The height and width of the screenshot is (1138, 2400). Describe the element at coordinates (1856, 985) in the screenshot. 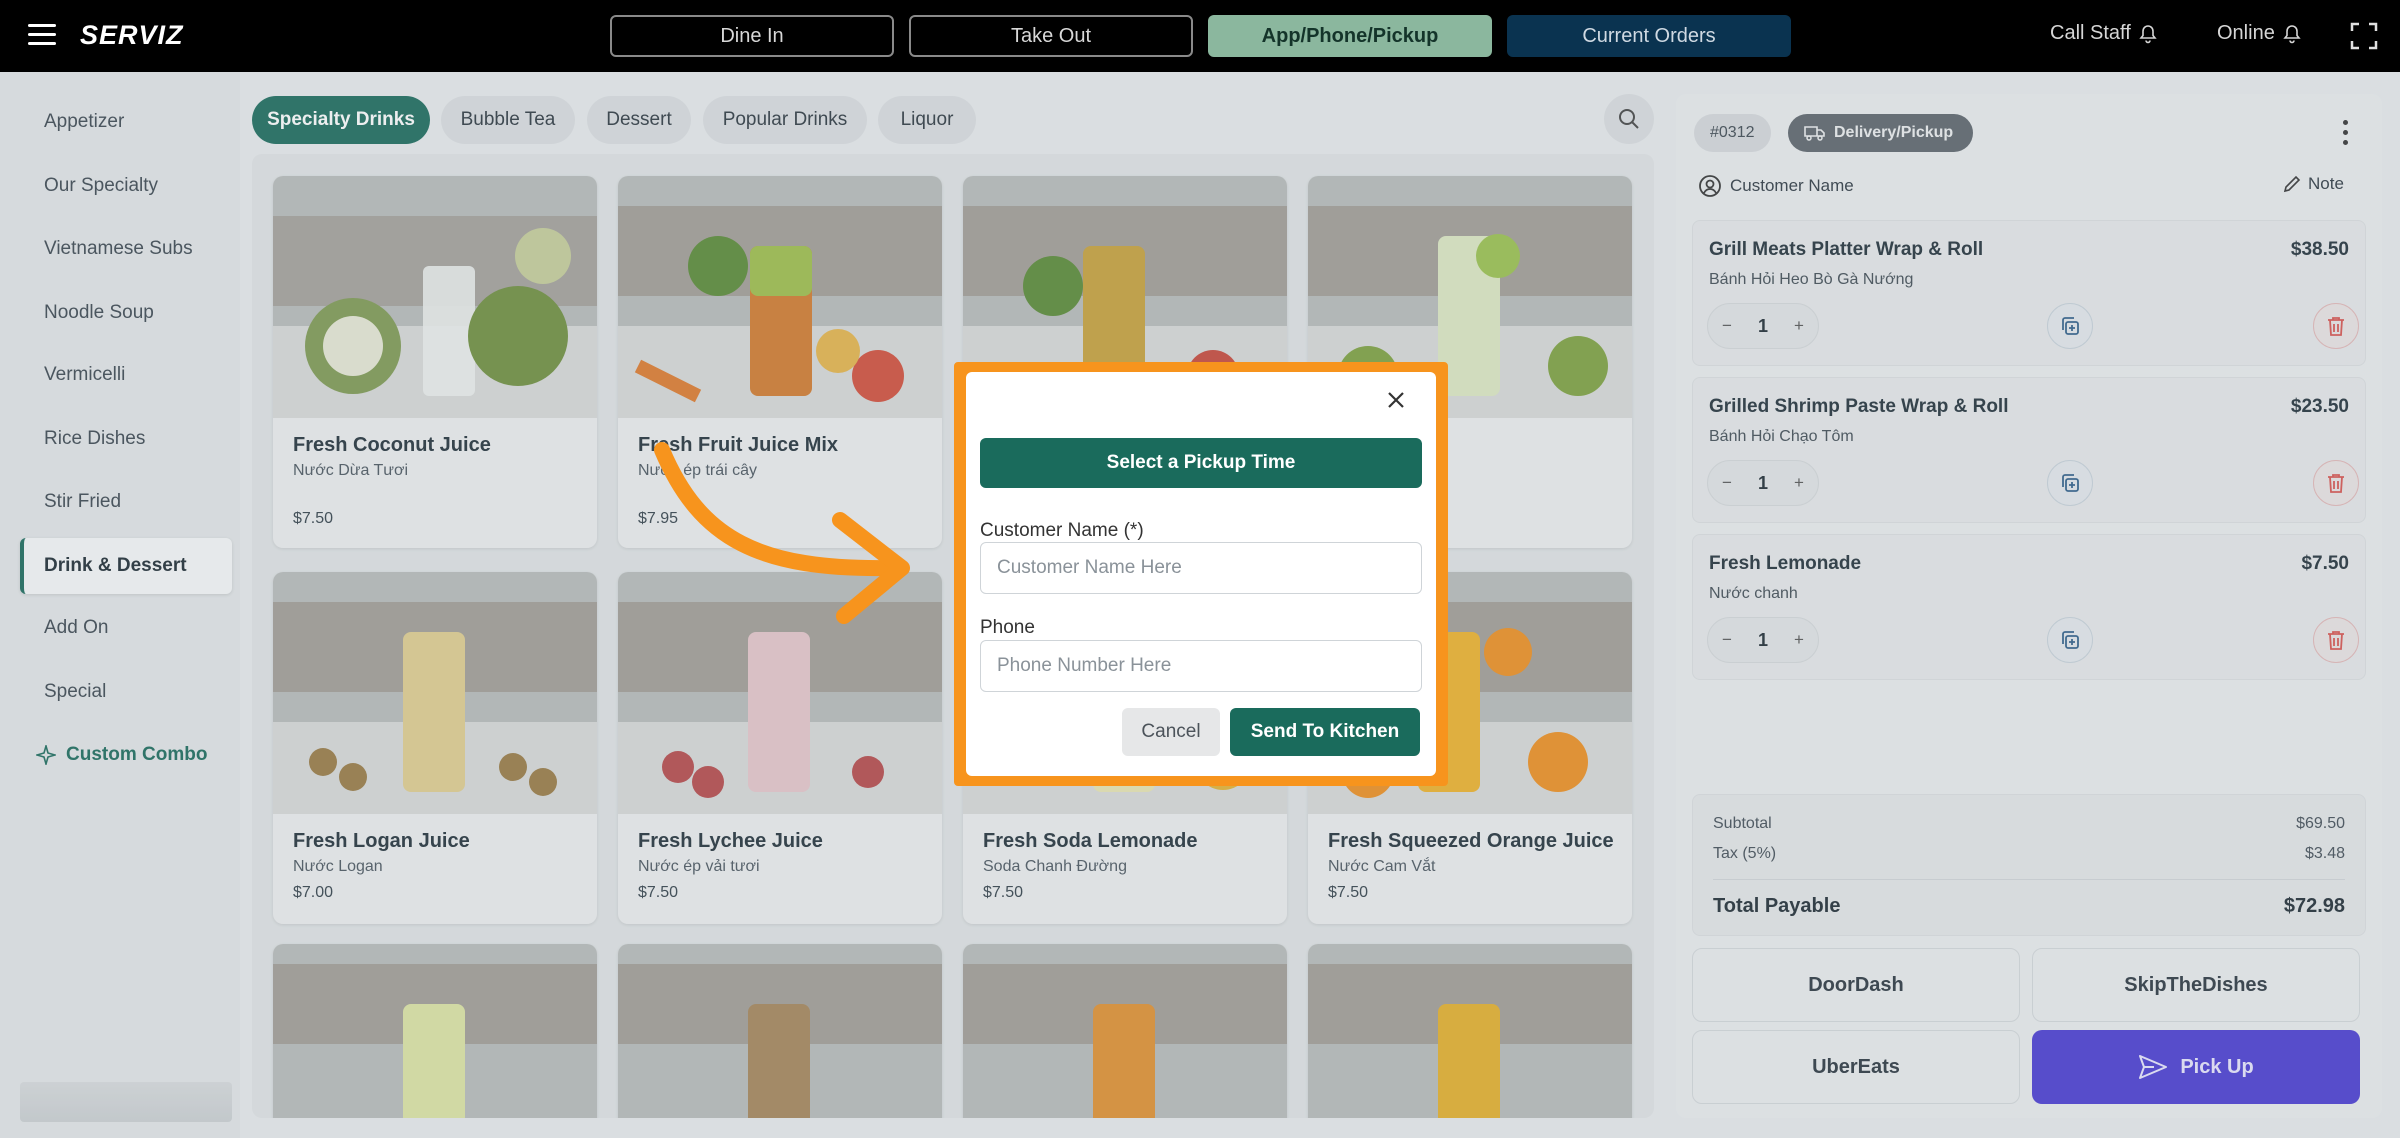

I see `doordash-button: DoorDash` at that location.